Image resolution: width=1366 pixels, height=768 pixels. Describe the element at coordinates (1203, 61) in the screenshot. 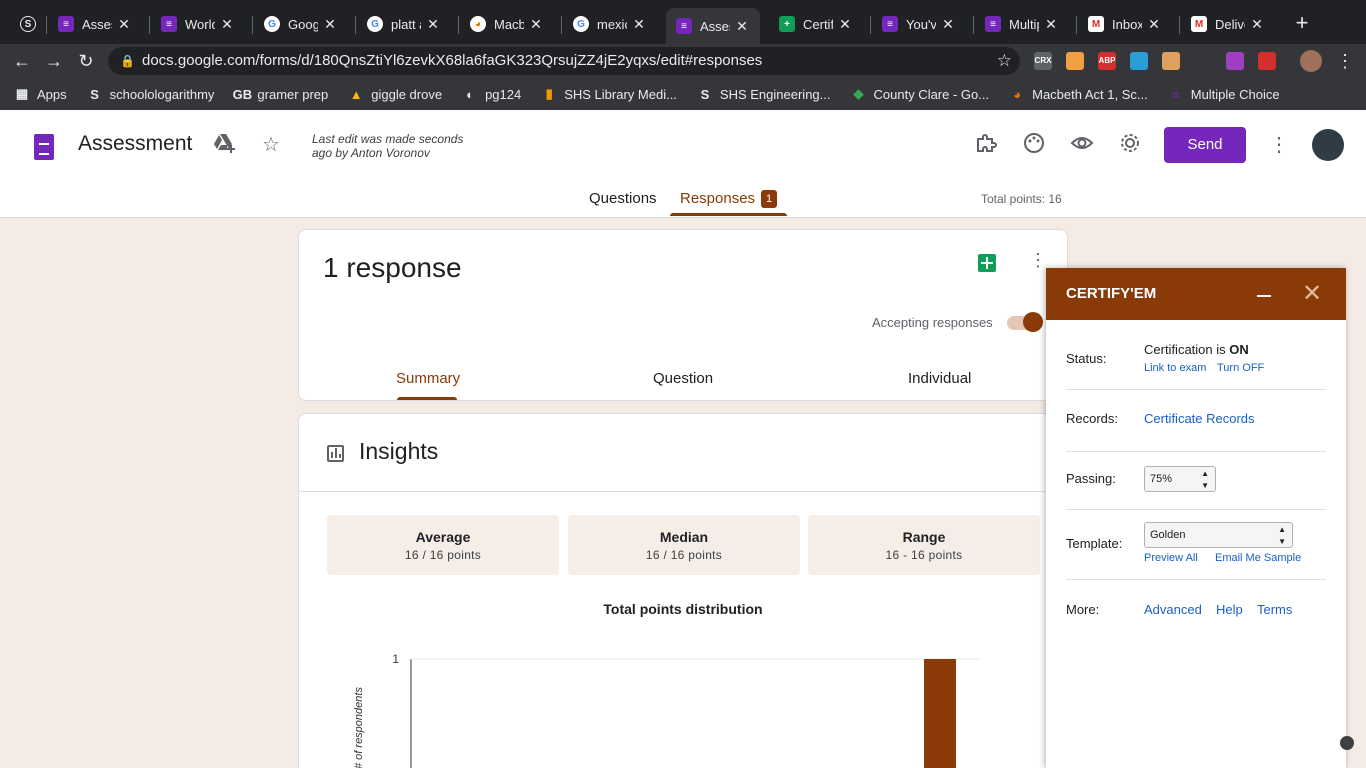

I see `blank-ext-icon` at that location.